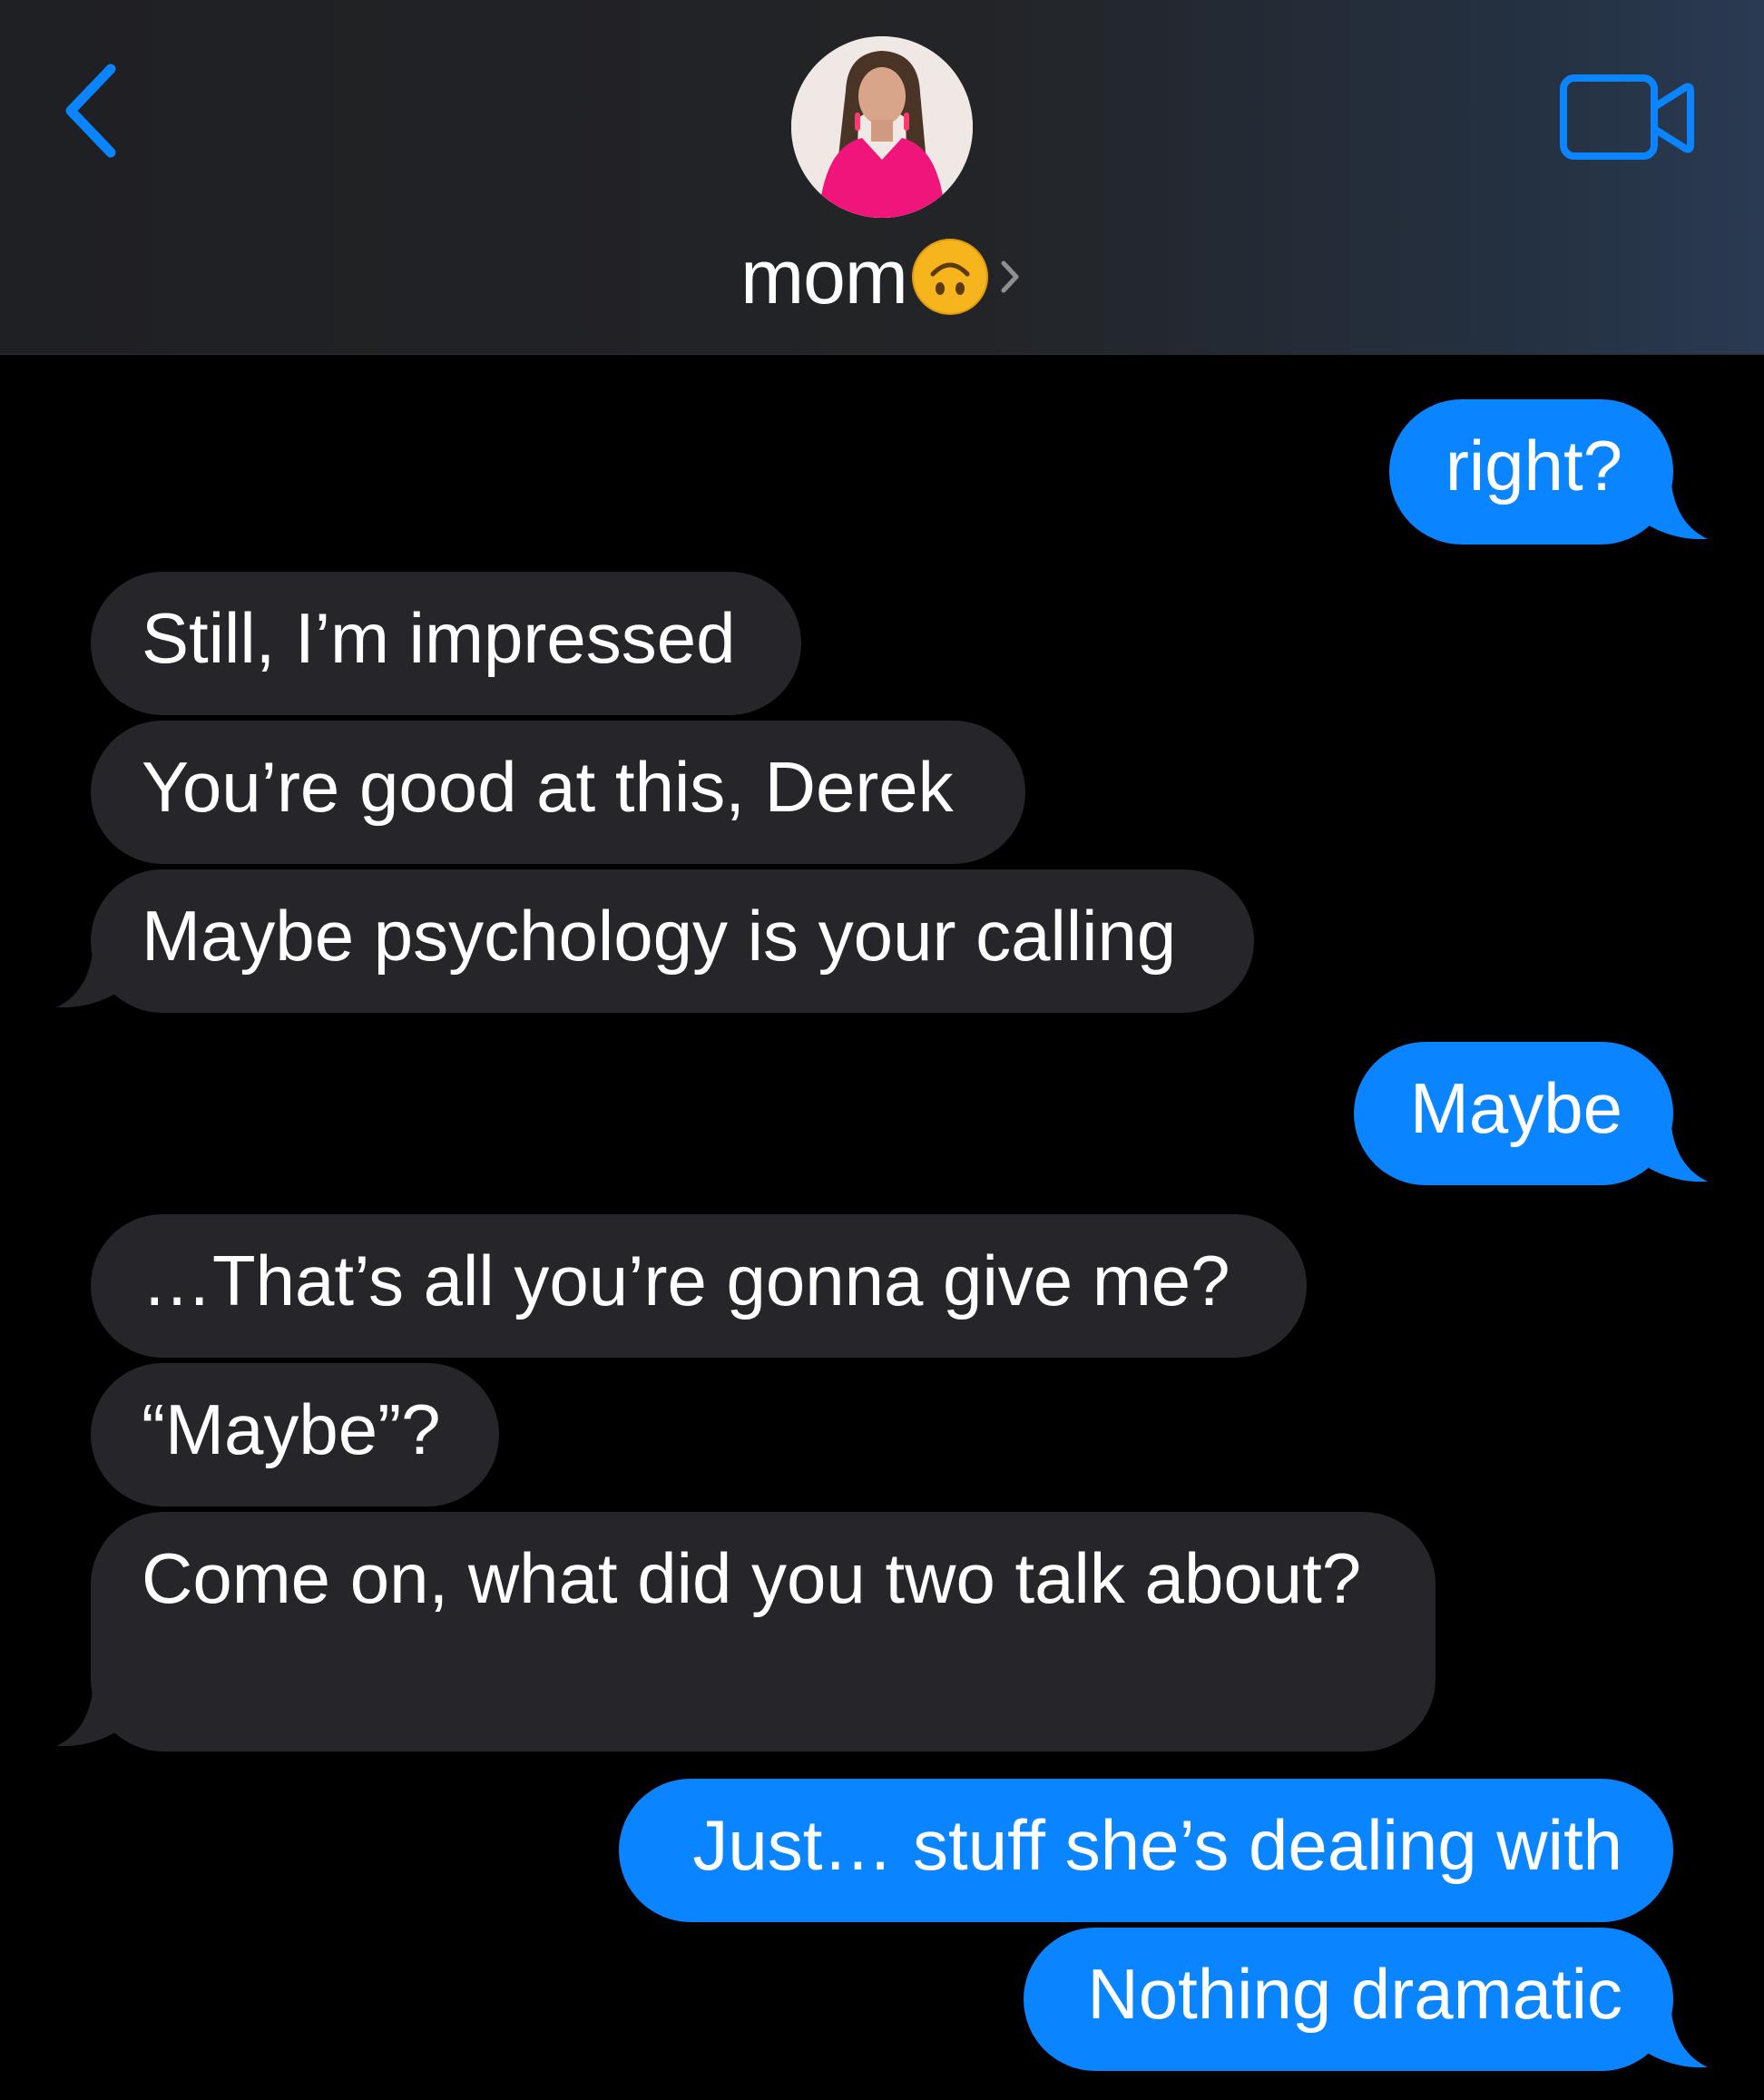 The image size is (1764, 2100). I want to click on message-text: Come on, what did you two talk about?, so click(752, 1578).